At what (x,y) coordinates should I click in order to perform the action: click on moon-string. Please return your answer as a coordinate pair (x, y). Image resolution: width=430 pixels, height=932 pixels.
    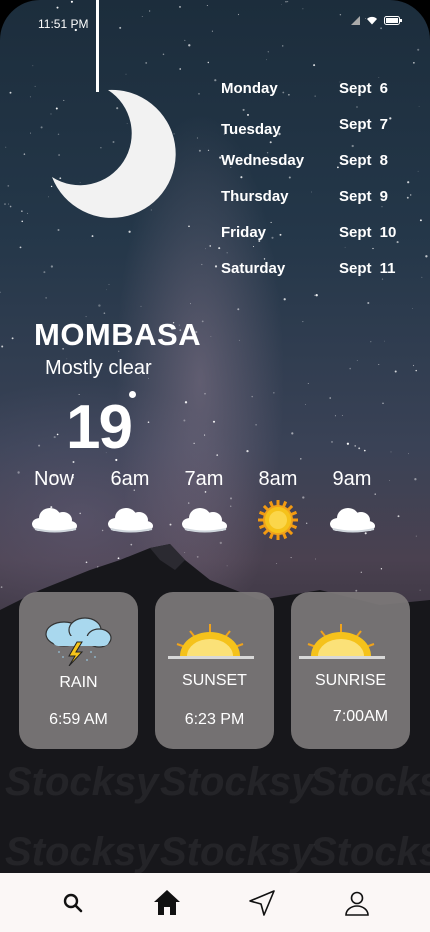
    Looking at the image, I should click on (97, 46).